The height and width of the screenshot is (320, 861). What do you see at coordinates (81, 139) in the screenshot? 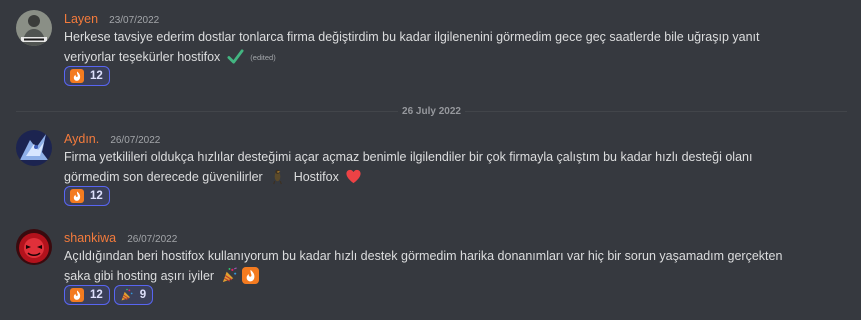
I see `author-name: Aydın.` at bounding box center [81, 139].